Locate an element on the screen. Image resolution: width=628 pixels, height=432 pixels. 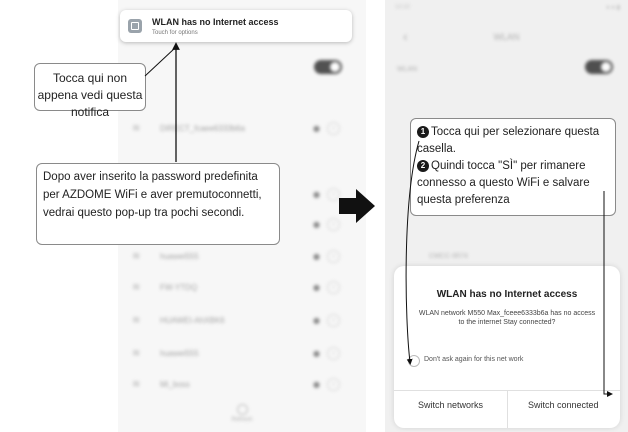
pointer-line-checkbox is located at coordinates (412, 252).